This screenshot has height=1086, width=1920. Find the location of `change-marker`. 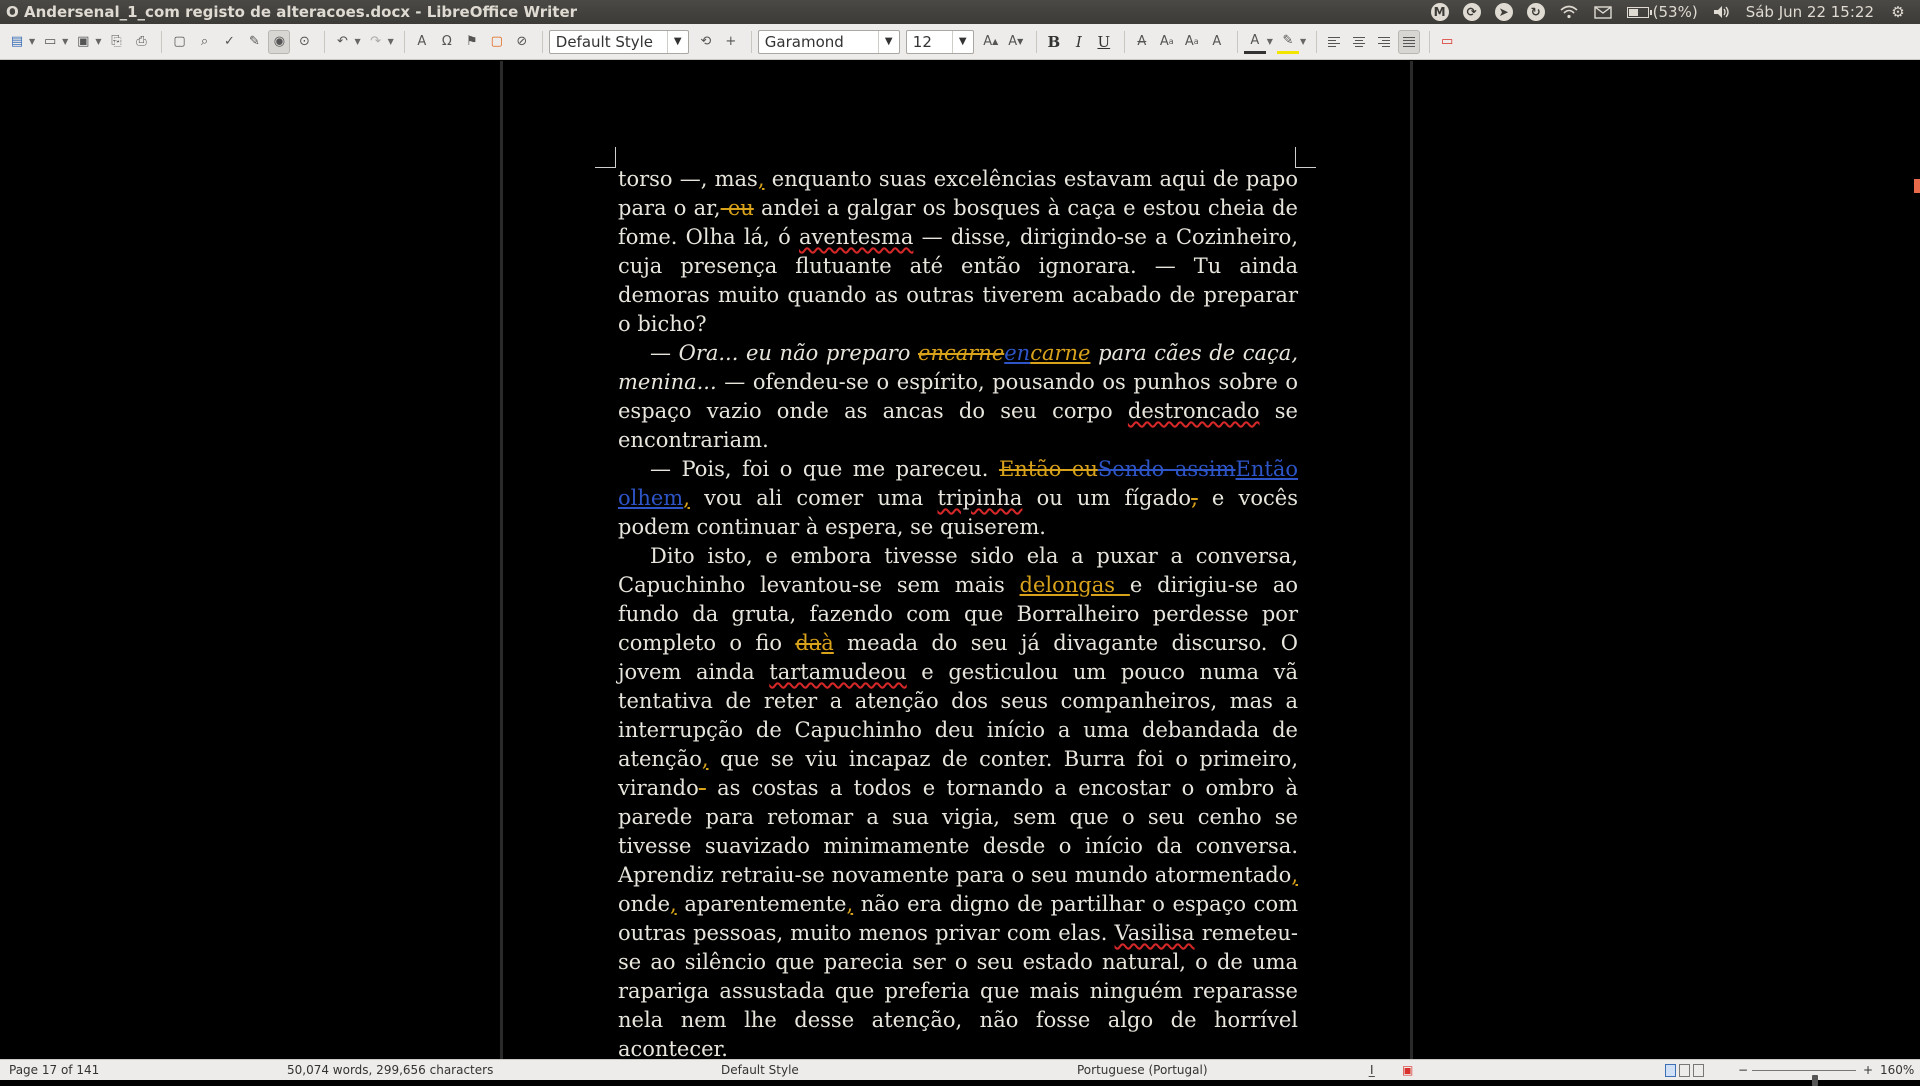

change-marker is located at coordinates (1917, 186).